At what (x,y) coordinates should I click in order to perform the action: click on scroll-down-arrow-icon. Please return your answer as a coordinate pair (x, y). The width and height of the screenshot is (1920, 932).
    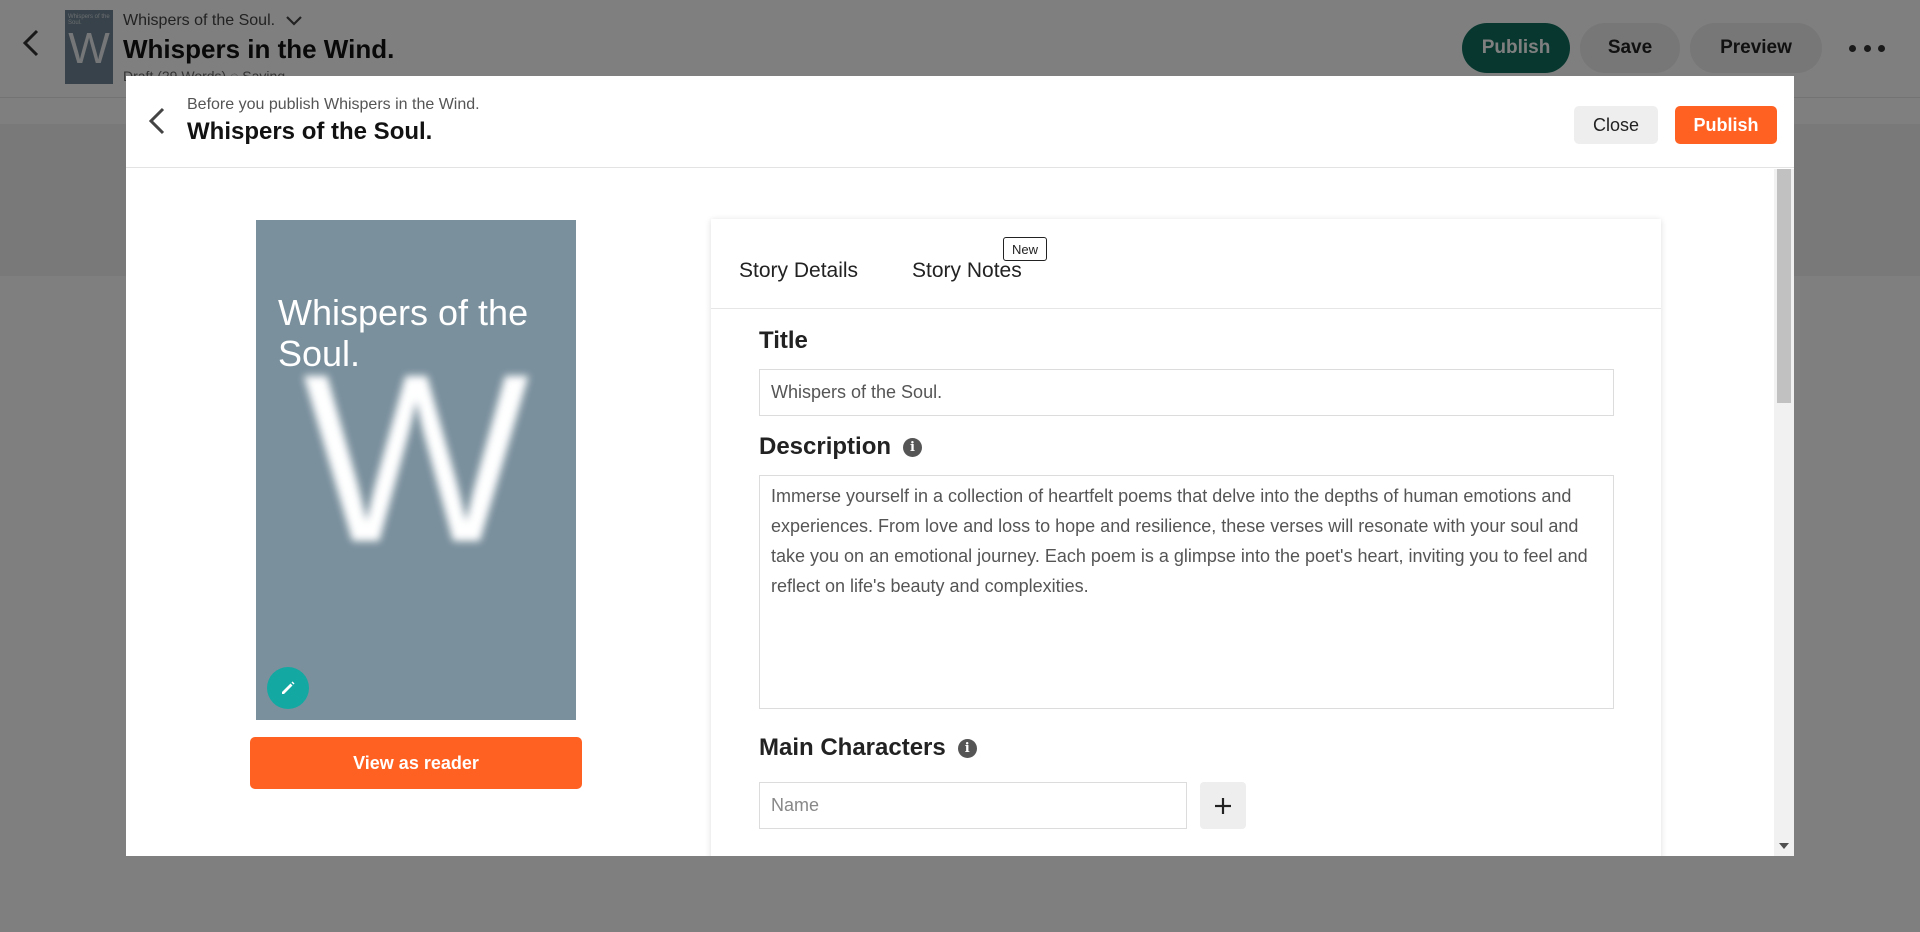
    Looking at the image, I should click on (1784, 846).